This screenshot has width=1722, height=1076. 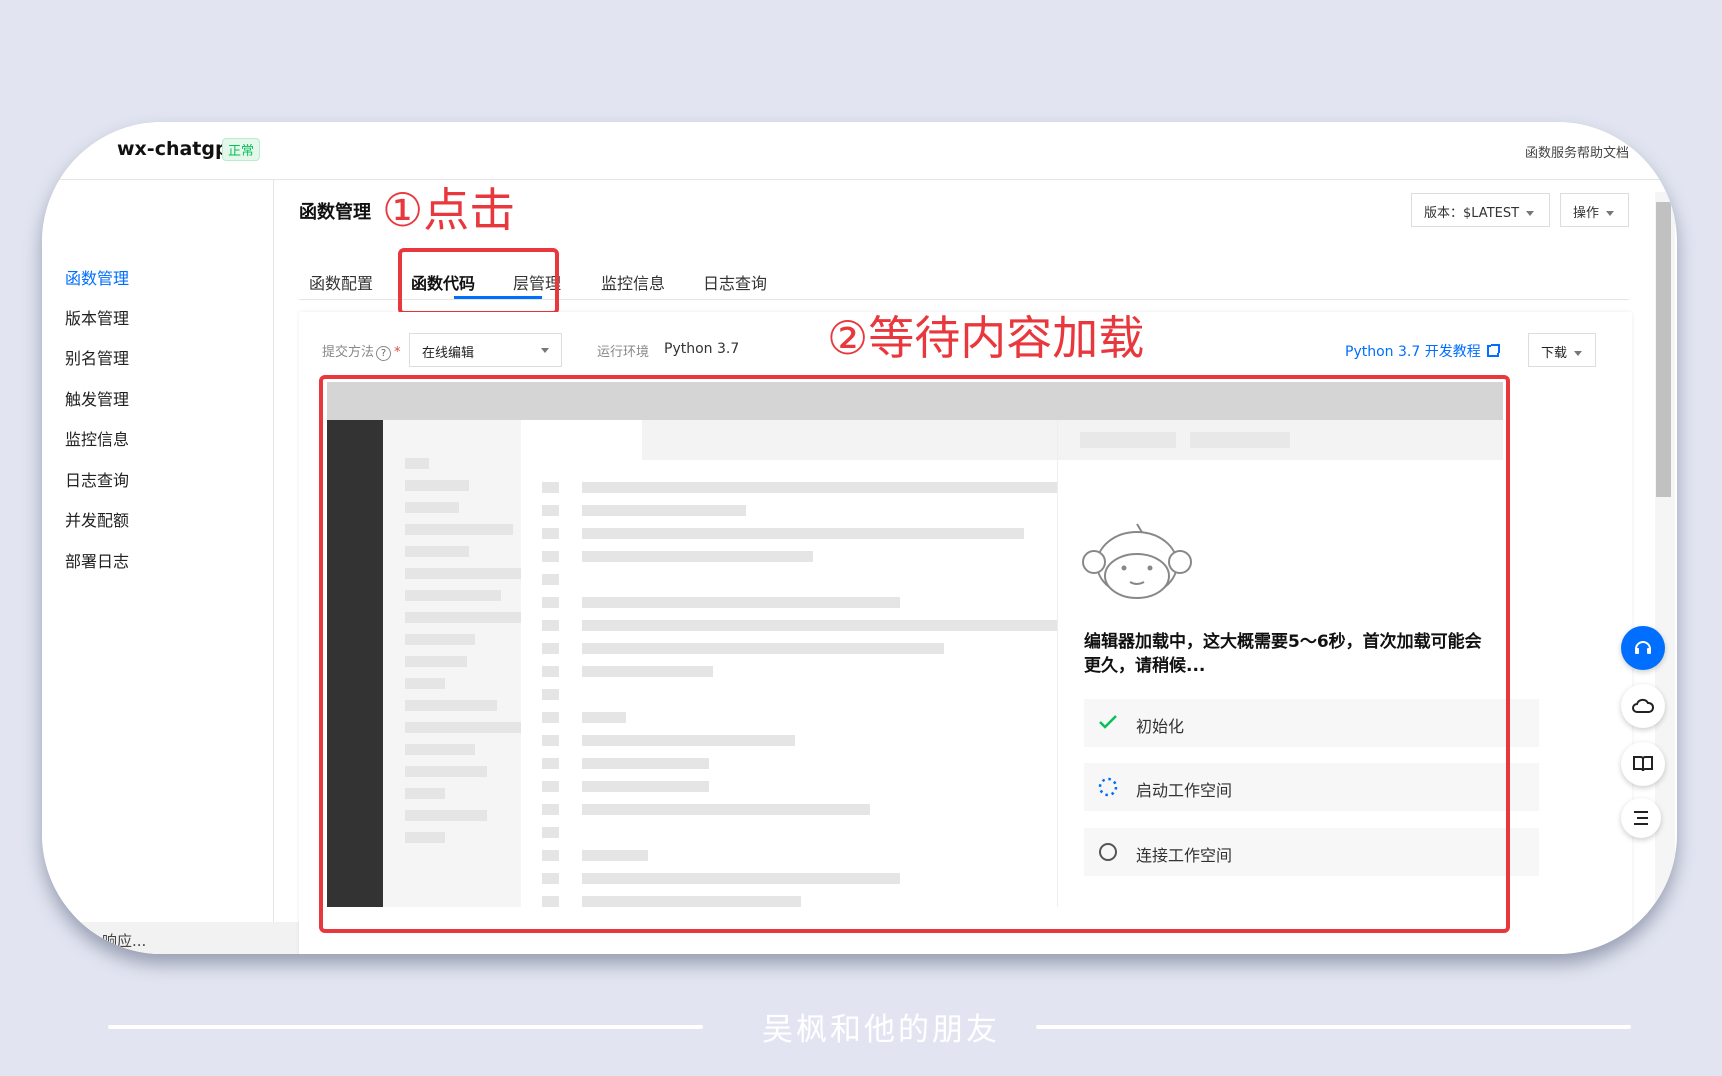 I want to click on runtime-value: Python 3.7, so click(x=702, y=349).